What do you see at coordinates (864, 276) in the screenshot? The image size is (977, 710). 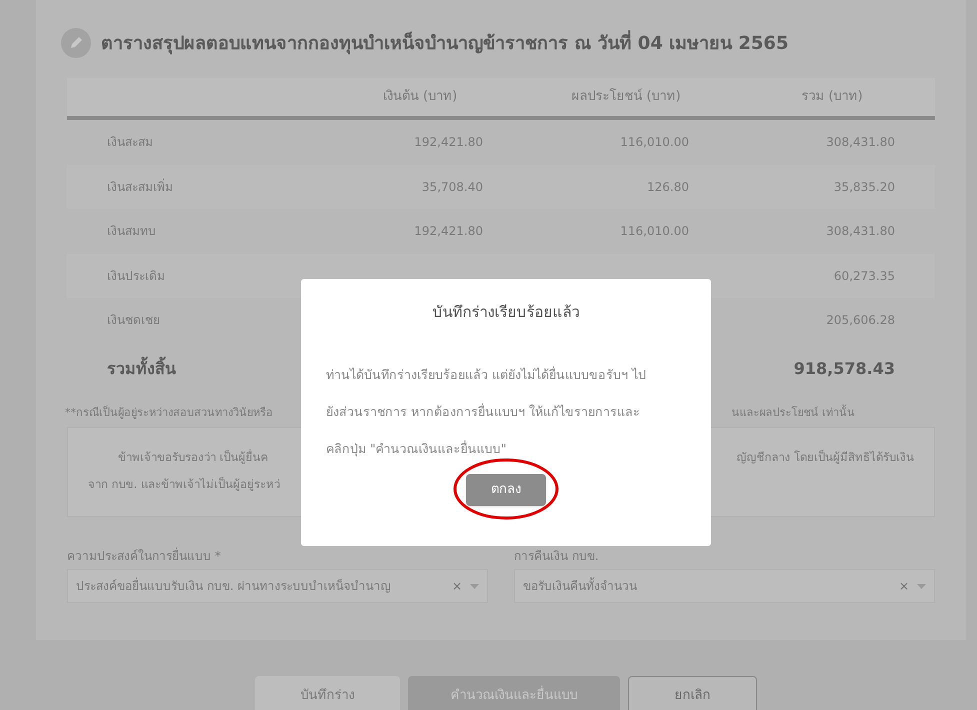 I see `table-cell-text: 60,273.35` at bounding box center [864, 276].